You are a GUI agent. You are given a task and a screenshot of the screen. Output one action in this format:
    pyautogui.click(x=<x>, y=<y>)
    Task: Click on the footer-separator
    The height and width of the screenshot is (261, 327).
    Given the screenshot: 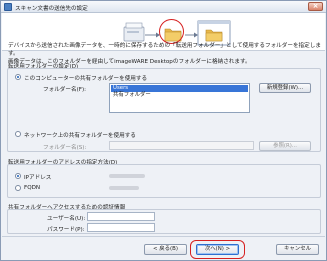 What is the action you would take?
    pyautogui.click(x=163, y=236)
    